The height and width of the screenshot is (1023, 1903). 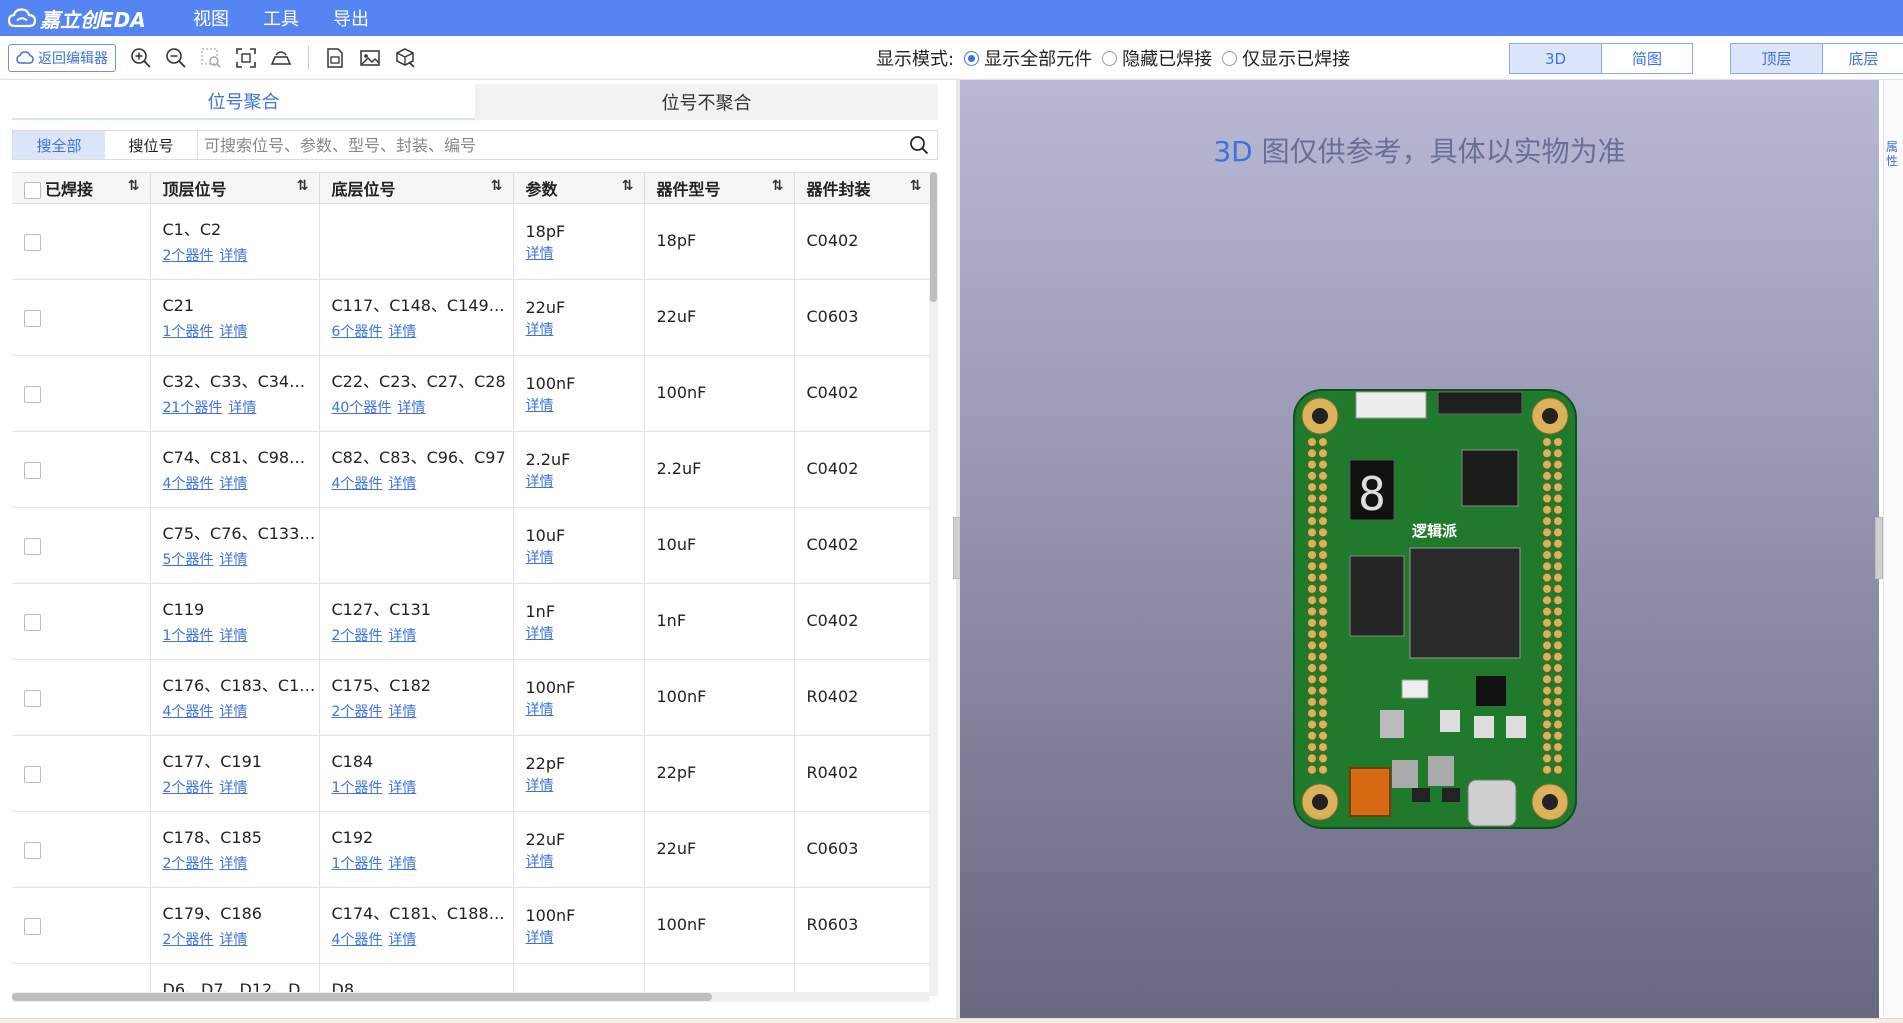 What do you see at coordinates (1862, 58) in the screenshot?
I see `layer-bottom-button: 底层` at bounding box center [1862, 58].